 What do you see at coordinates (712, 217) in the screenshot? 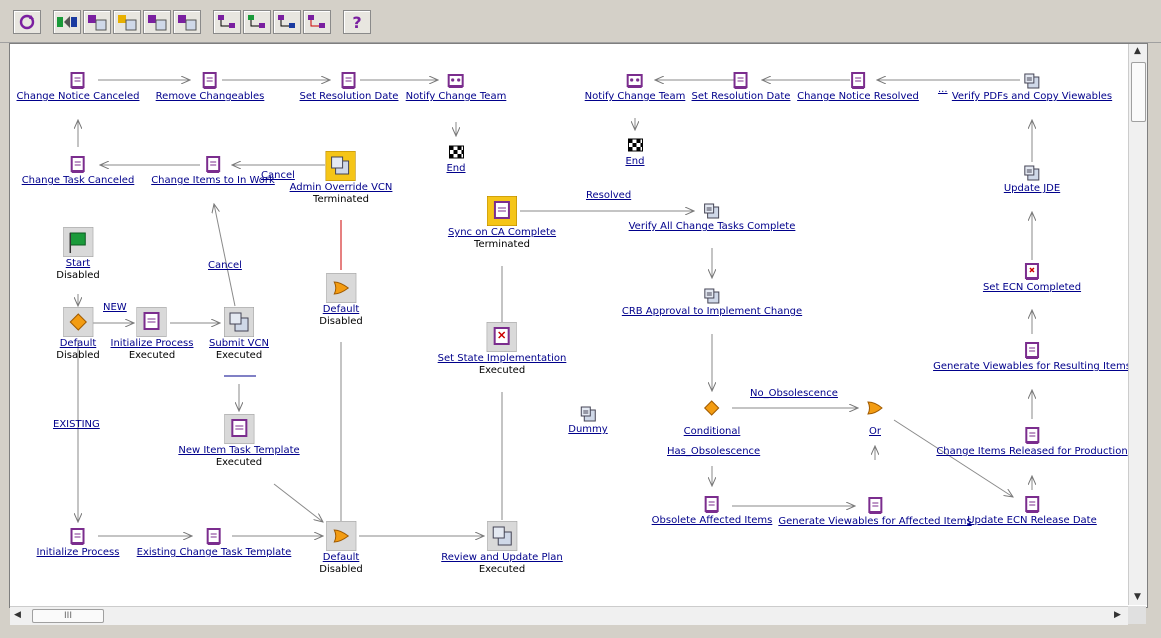
I see `node-verify-all-change-tasks: Verify All Change Tasks Complete` at bounding box center [712, 217].